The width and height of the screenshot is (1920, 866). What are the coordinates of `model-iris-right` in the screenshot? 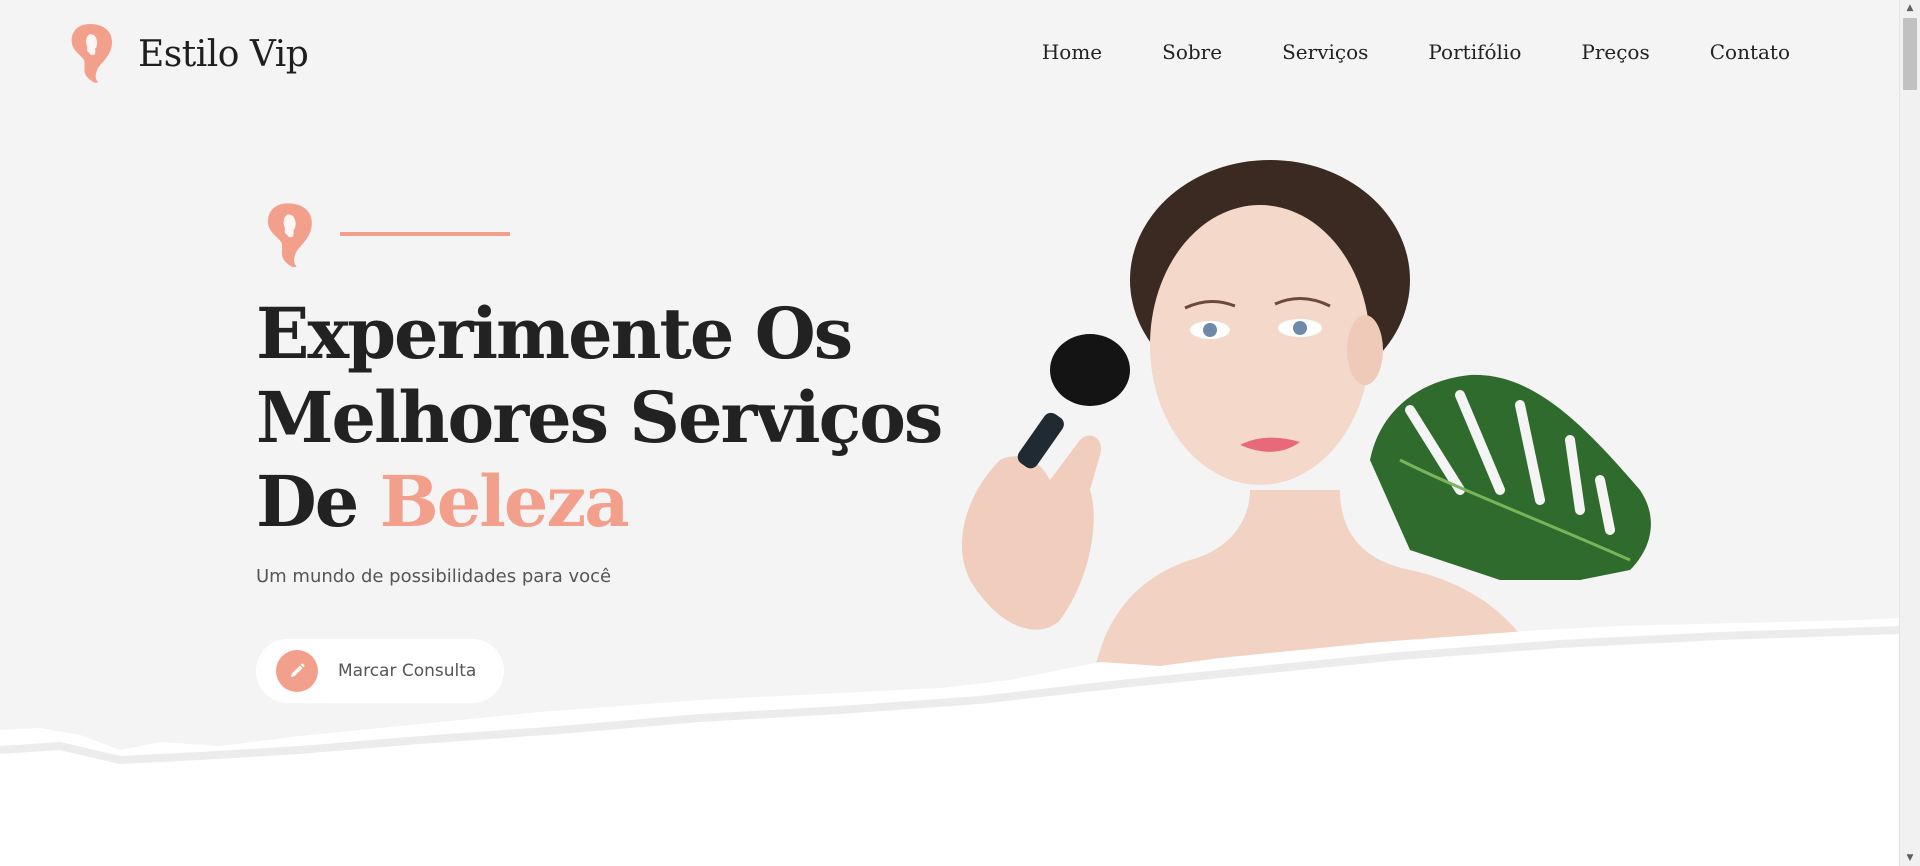 It's located at (1300, 328).